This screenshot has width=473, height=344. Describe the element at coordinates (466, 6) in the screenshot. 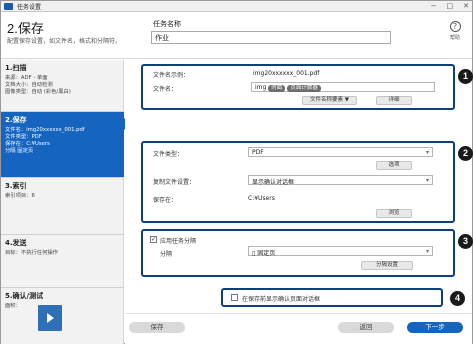

I see `close-icon: ✕` at that location.